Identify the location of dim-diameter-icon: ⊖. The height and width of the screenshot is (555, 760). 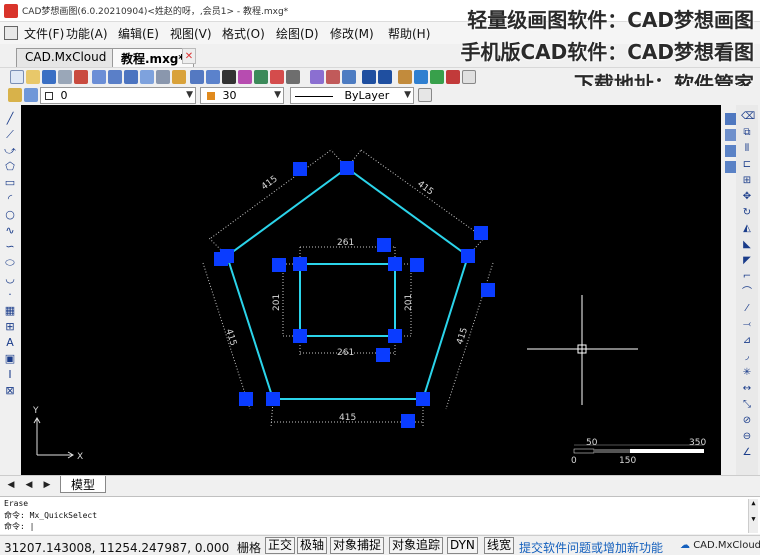
(747, 437).